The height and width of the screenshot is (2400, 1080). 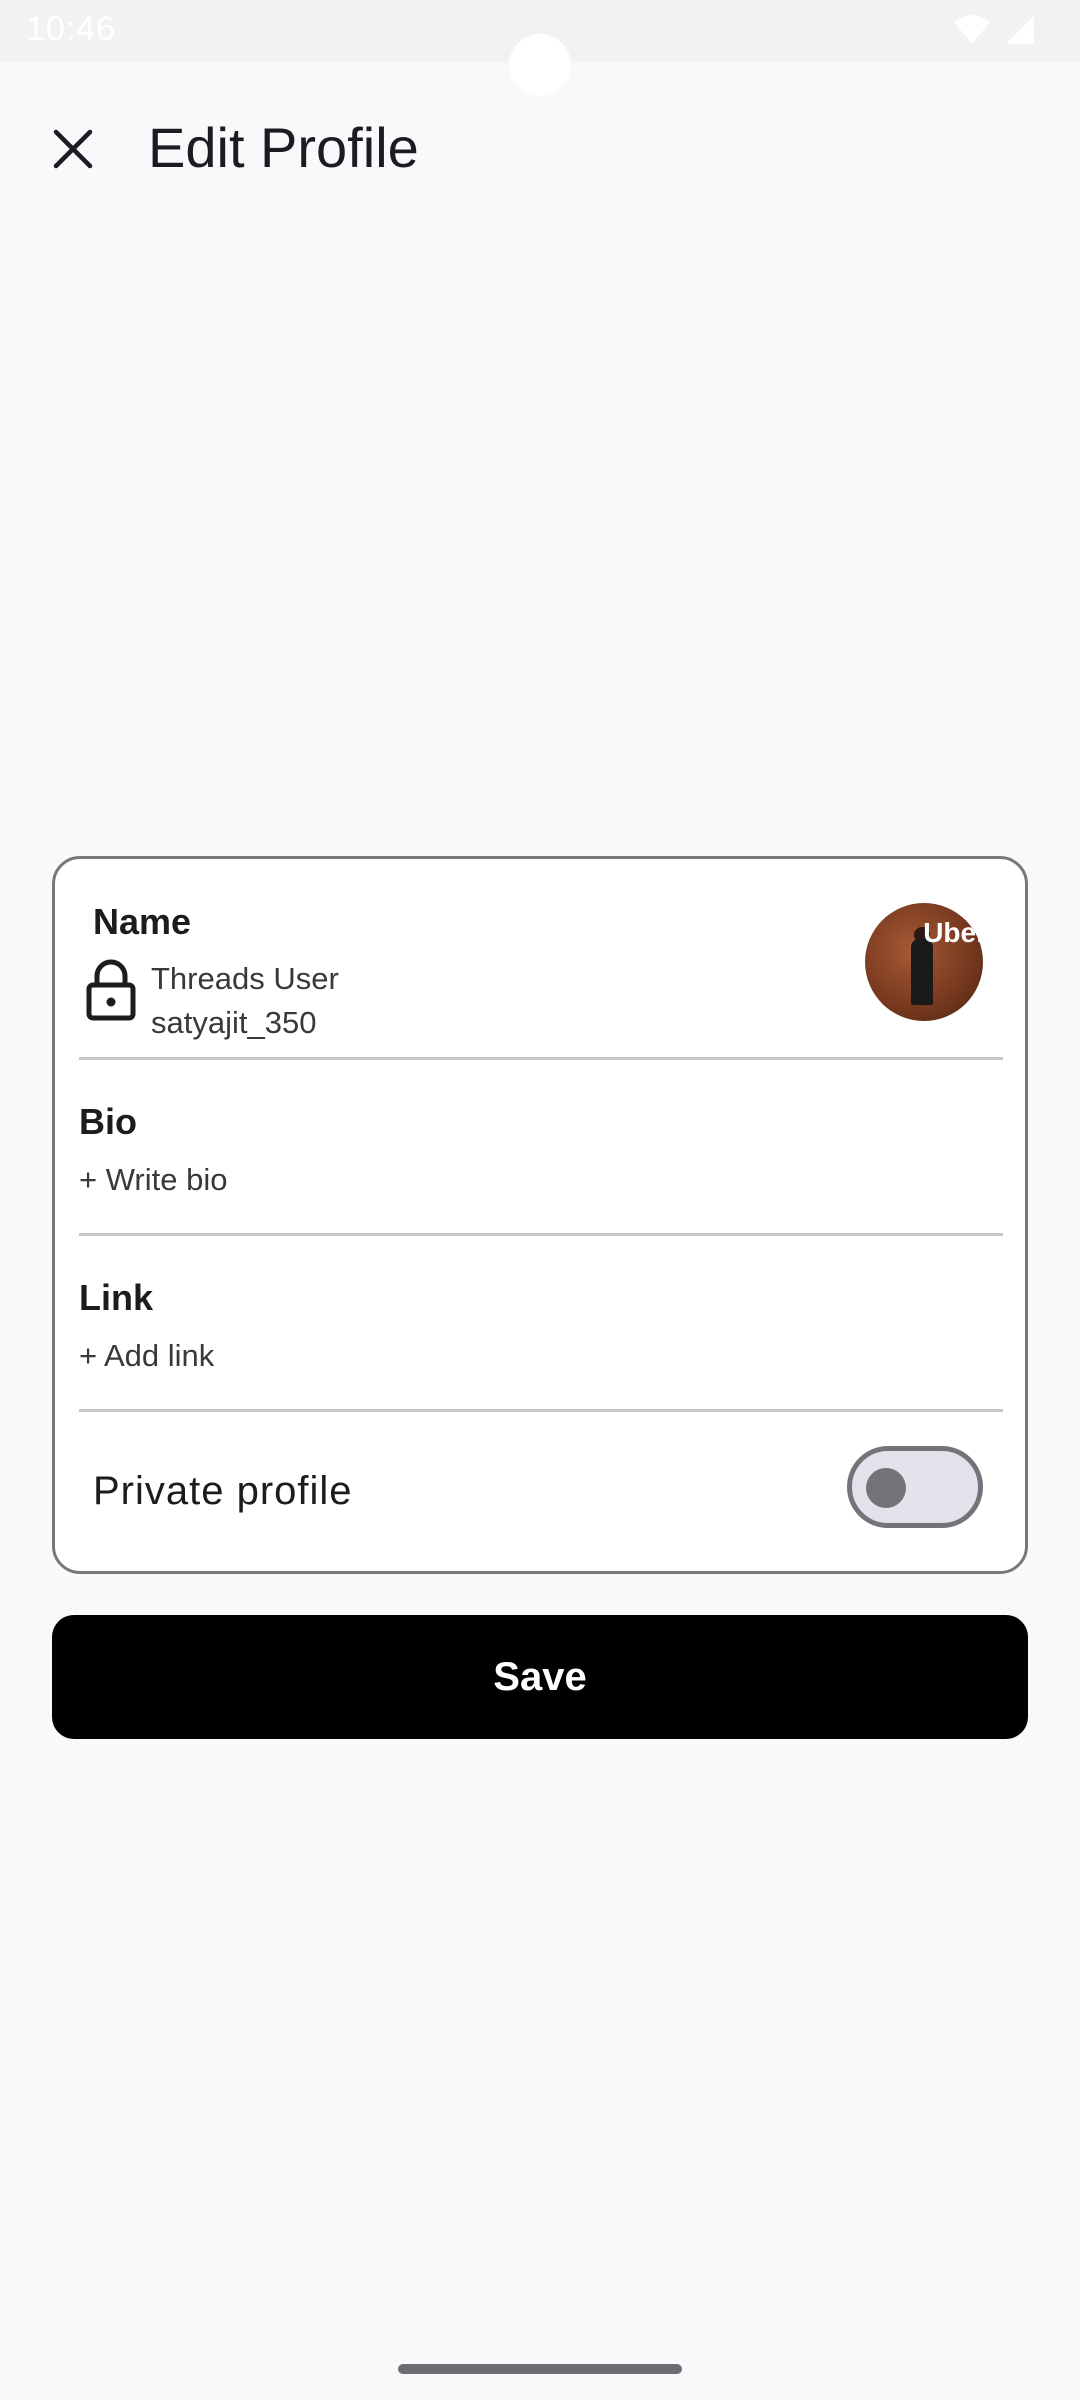 I want to click on save-button: Save, so click(x=540, y=1677).